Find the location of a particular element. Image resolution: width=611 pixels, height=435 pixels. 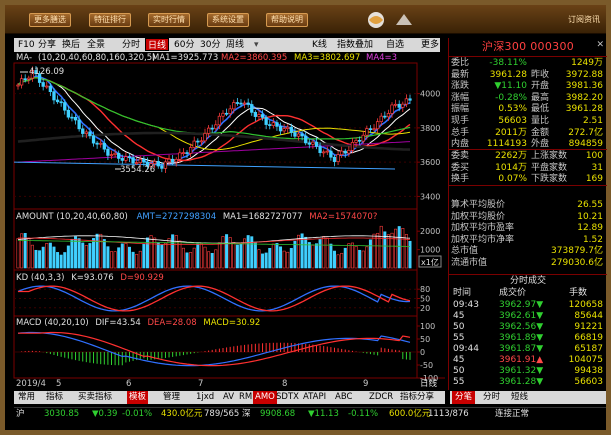

status-item: 深 is located at coordinates (246, 414).